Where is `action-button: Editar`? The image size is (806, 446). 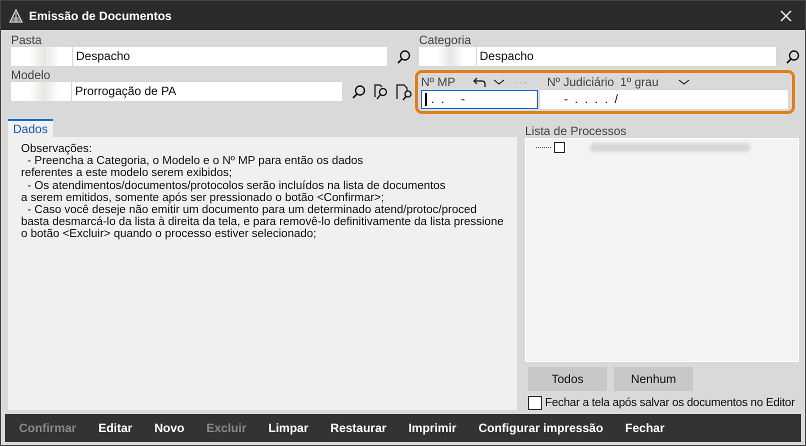
action-button: Editar is located at coordinates (115, 428).